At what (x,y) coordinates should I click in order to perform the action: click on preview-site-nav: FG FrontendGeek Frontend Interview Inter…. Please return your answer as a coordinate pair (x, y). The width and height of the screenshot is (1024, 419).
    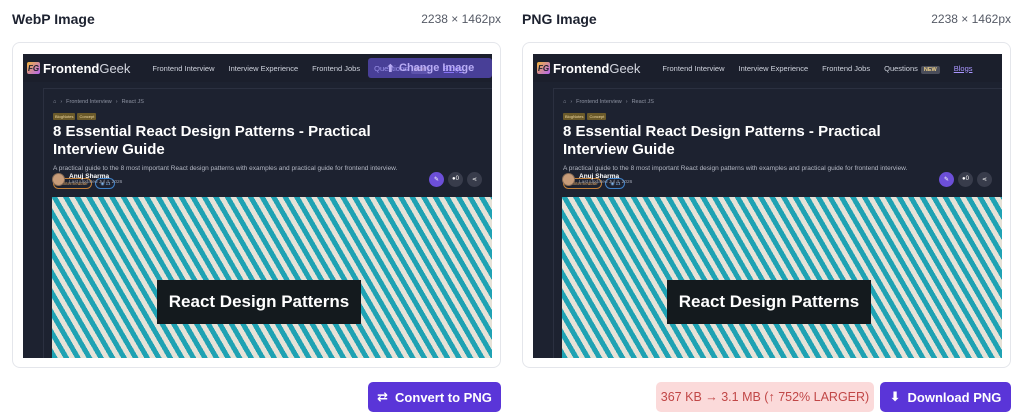
    Looking at the image, I should click on (767, 68).